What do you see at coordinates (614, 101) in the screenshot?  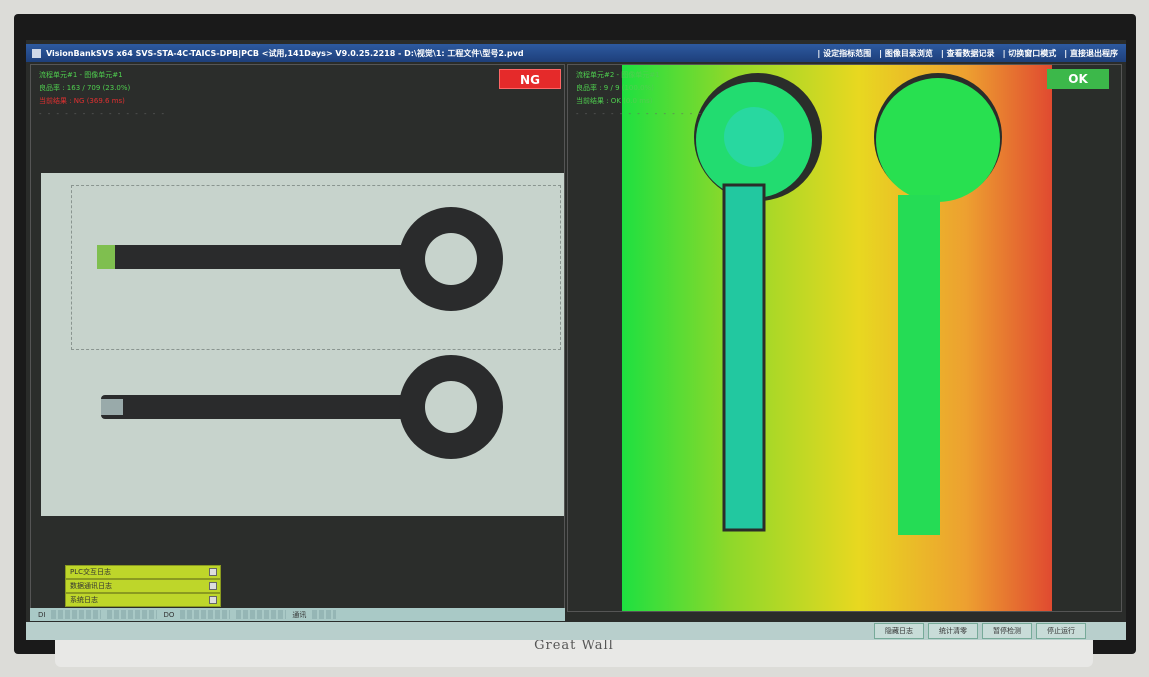 I see `result-label: 当前结果 : OK (0.0 ms)` at bounding box center [614, 101].